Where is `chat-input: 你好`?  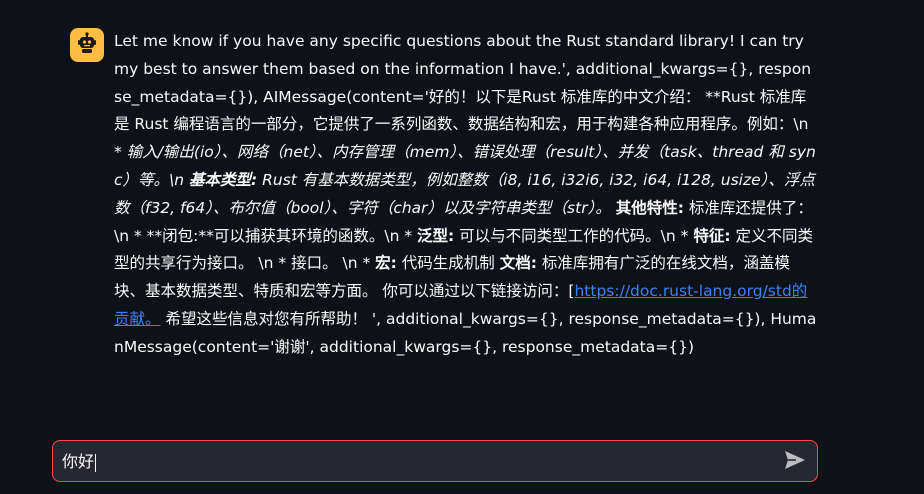 chat-input: 你好 is located at coordinates (412, 462).